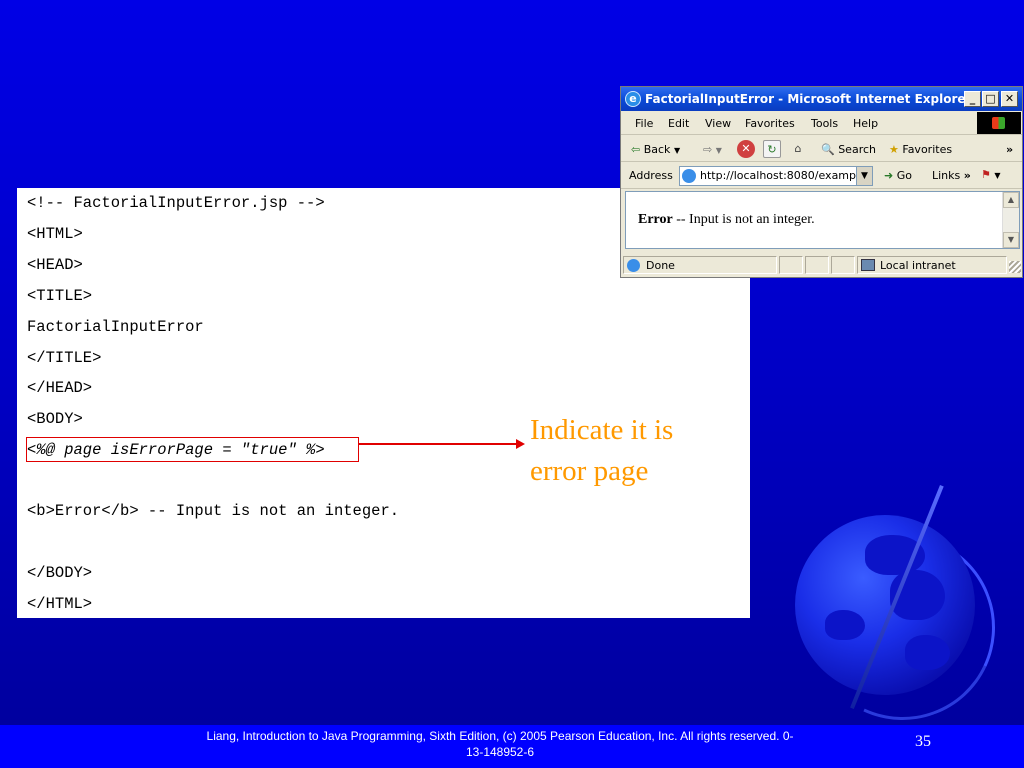  What do you see at coordinates (678, 123) in the screenshot?
I see `menu-edit: Edit` at bounding box center [678, 123].